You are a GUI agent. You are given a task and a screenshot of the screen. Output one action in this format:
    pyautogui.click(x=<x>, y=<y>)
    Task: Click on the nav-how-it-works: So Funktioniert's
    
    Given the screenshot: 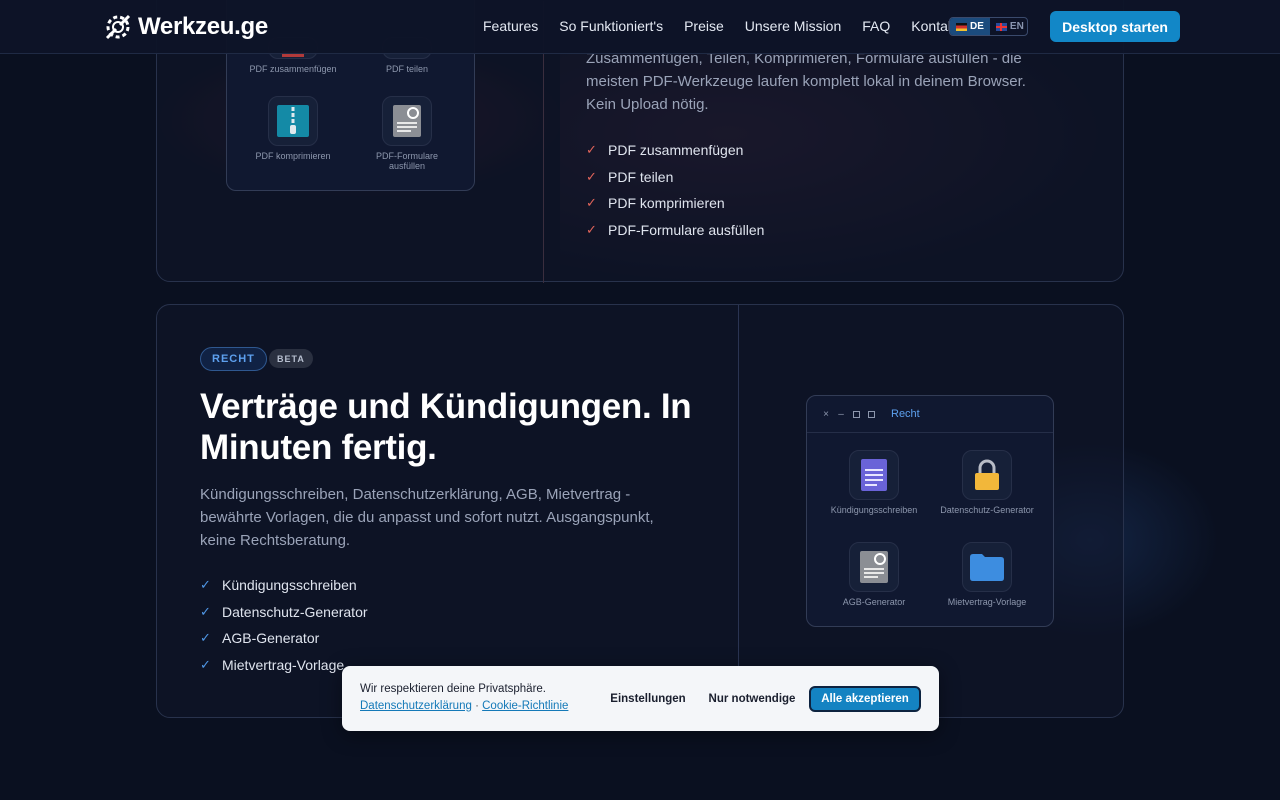 What is the action you would take?
    pyautogui.click(x=611, y=26)
    